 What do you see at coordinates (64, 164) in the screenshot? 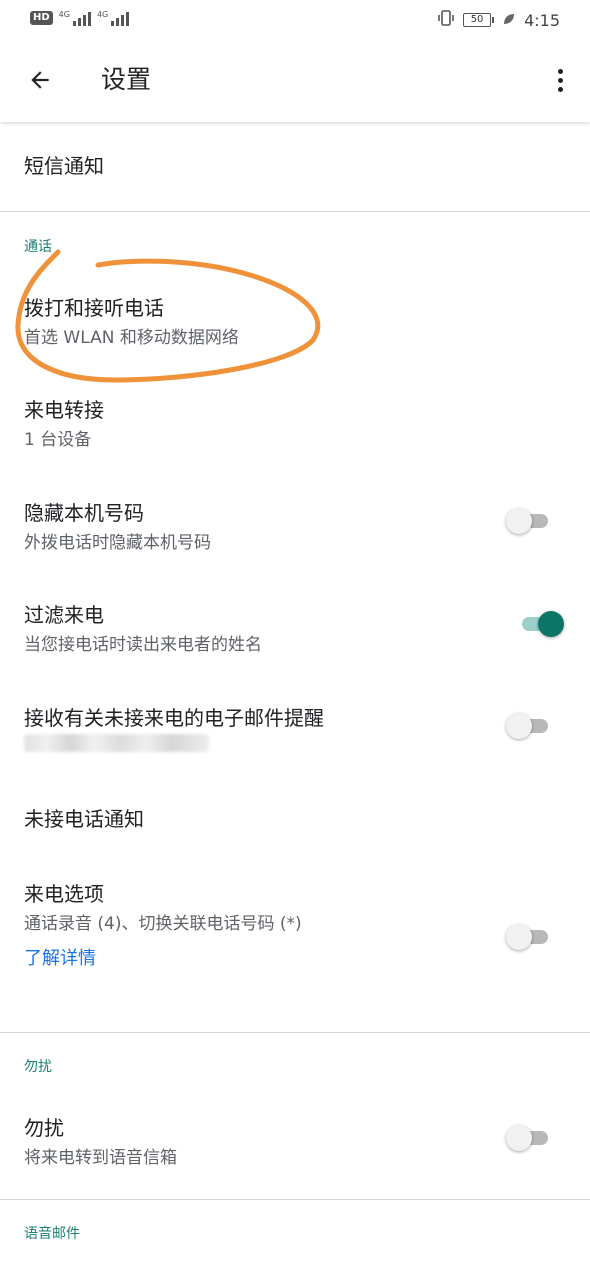
I see `sms-notification-item: 短信通知` at bounding box center [64, 164].